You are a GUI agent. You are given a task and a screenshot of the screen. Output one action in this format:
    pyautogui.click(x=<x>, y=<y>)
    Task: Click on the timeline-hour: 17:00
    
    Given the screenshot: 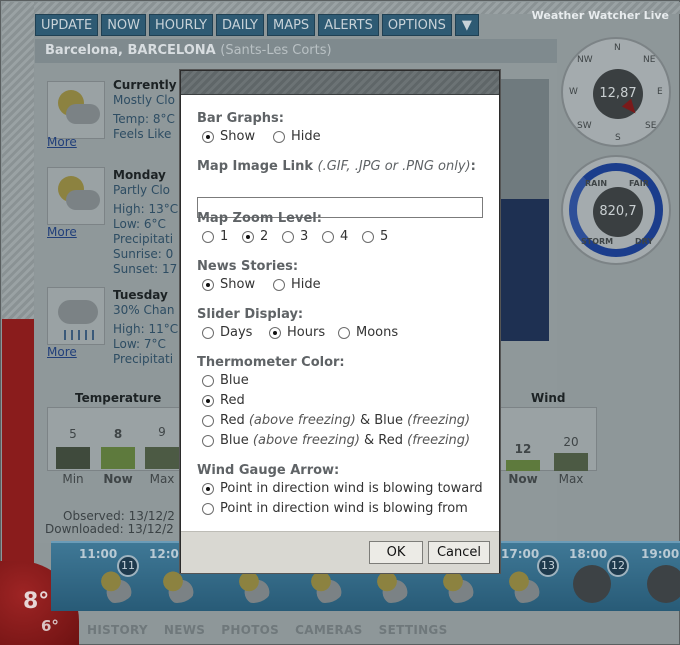 What is the action you would take?
    pyautogui.click(x=520, y=554)
    